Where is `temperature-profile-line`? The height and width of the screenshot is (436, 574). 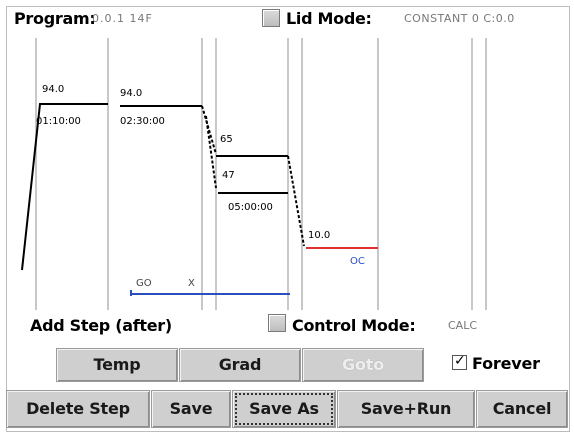
temperature-profile-line is located at coordinates (64, 187).